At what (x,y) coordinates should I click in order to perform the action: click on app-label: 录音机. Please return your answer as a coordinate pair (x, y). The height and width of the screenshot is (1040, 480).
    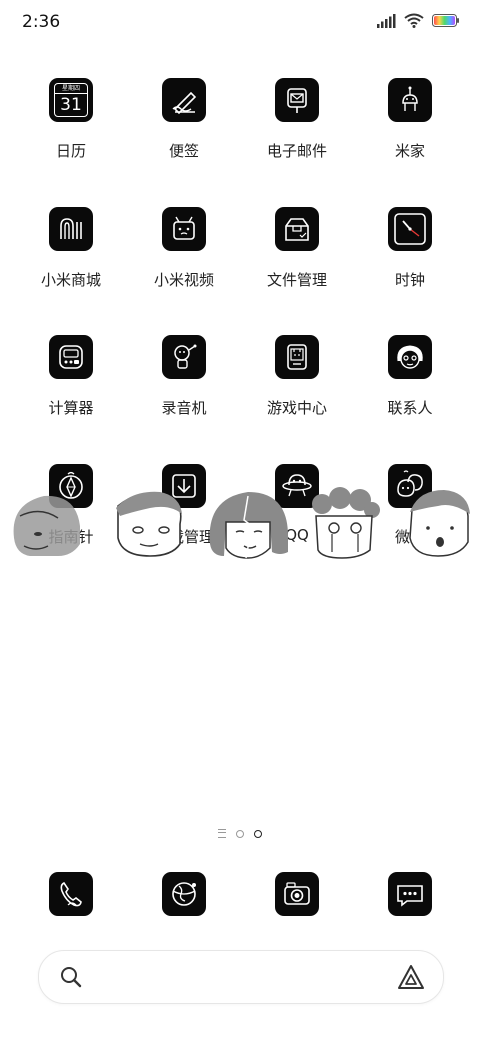
    Looking at the image, I should click on (184, 408).